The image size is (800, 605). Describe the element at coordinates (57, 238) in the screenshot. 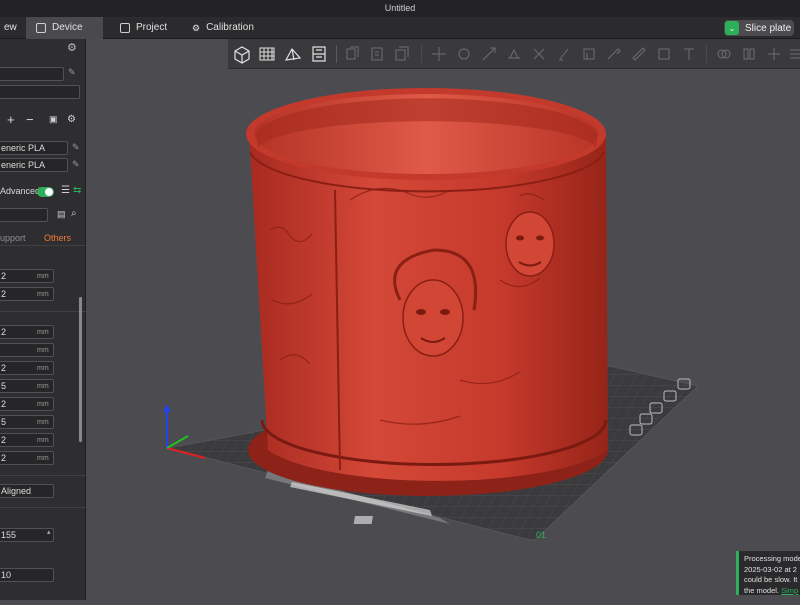

I see `tab-others: Others` at that location.